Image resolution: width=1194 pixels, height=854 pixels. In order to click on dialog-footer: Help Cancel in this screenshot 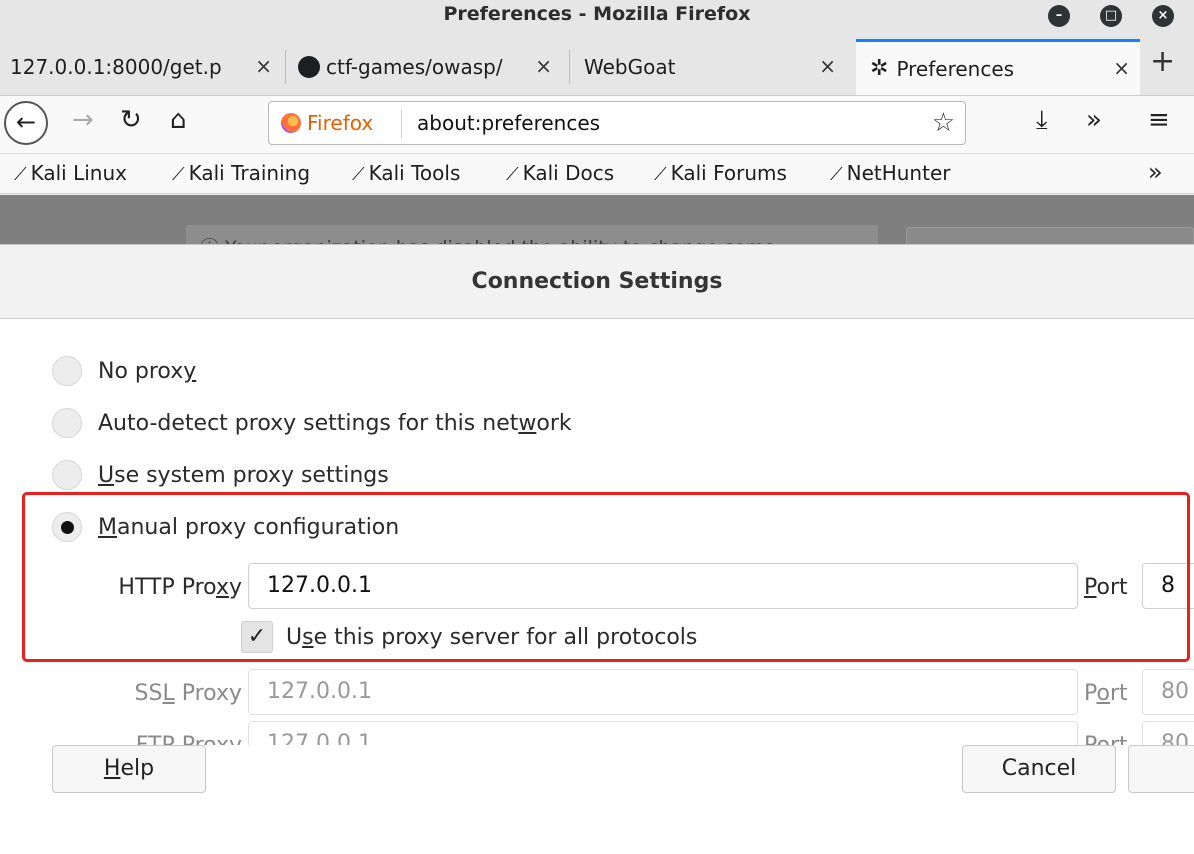, I will do `click(597, 799)`.